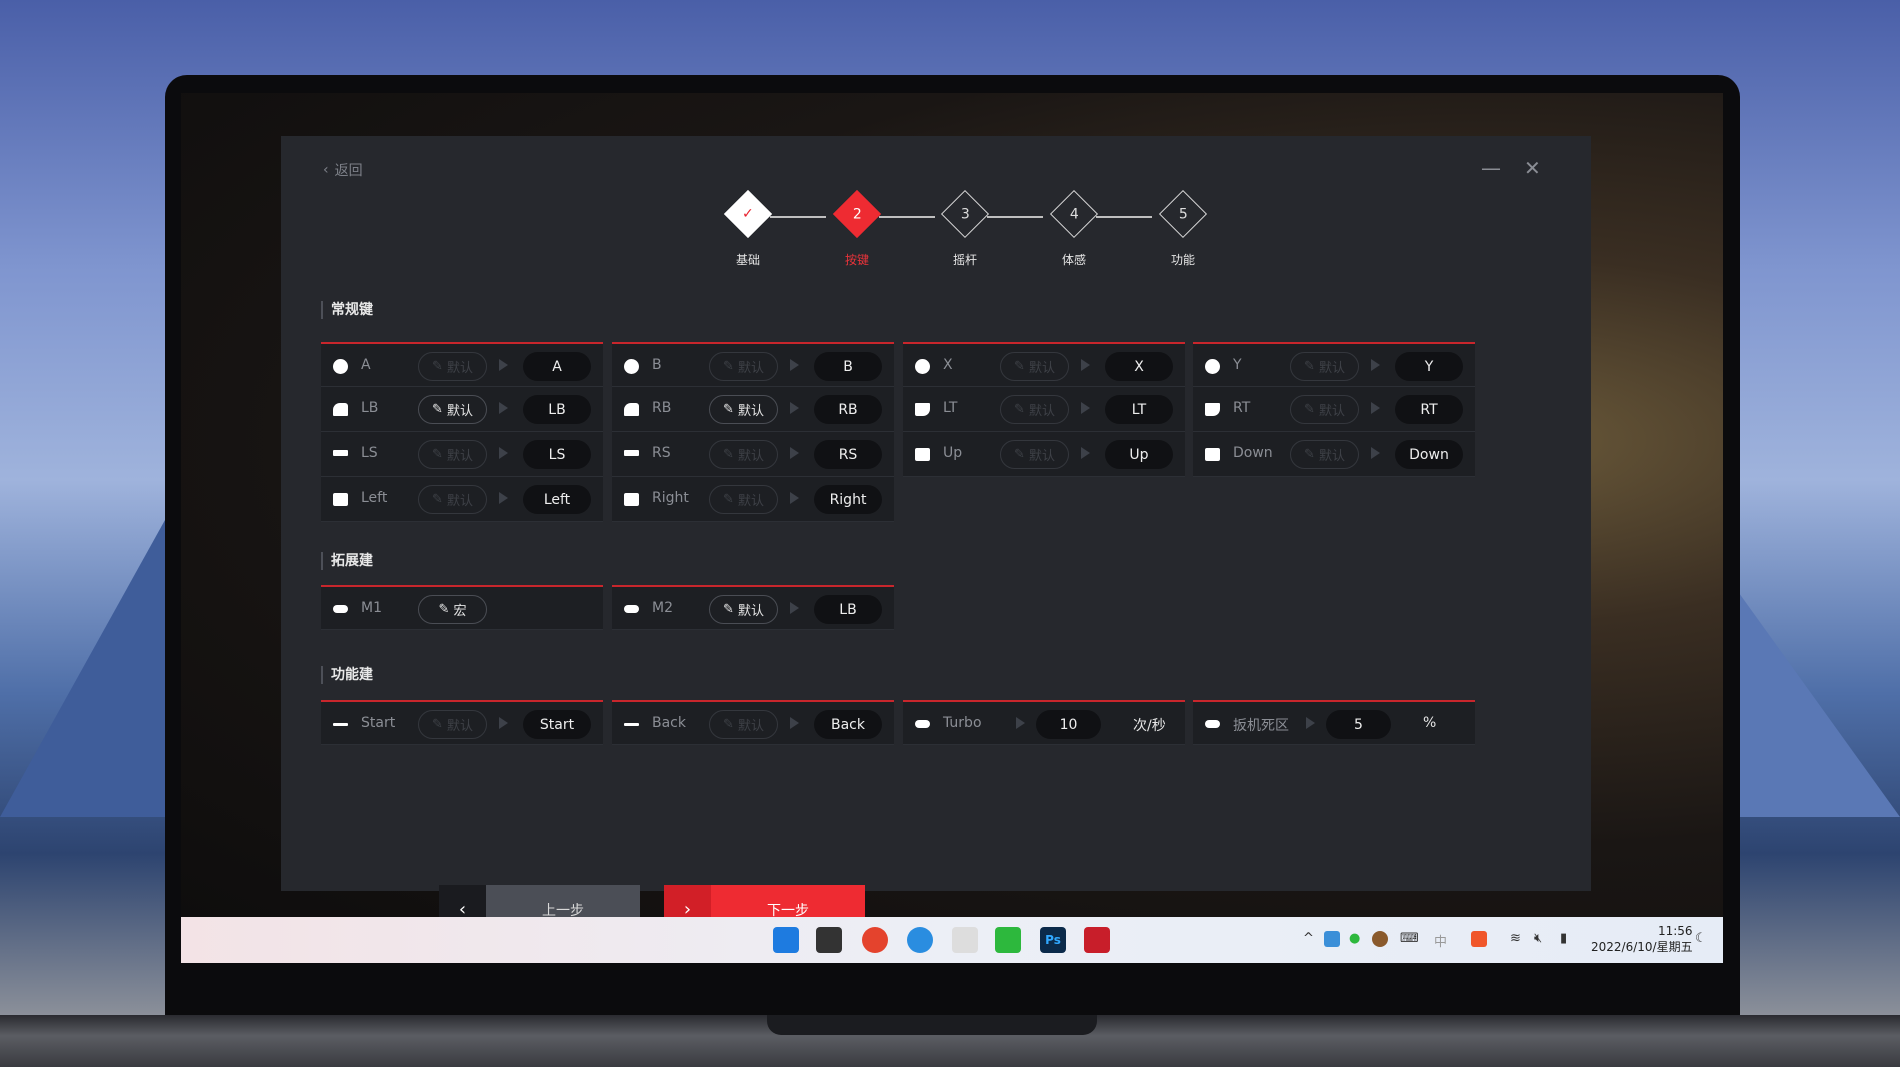 This screenshot has width=1900, height=1067. Describe the element at coordinates (369, 453) in the screenshot. I see `key-label: LS` at that location.